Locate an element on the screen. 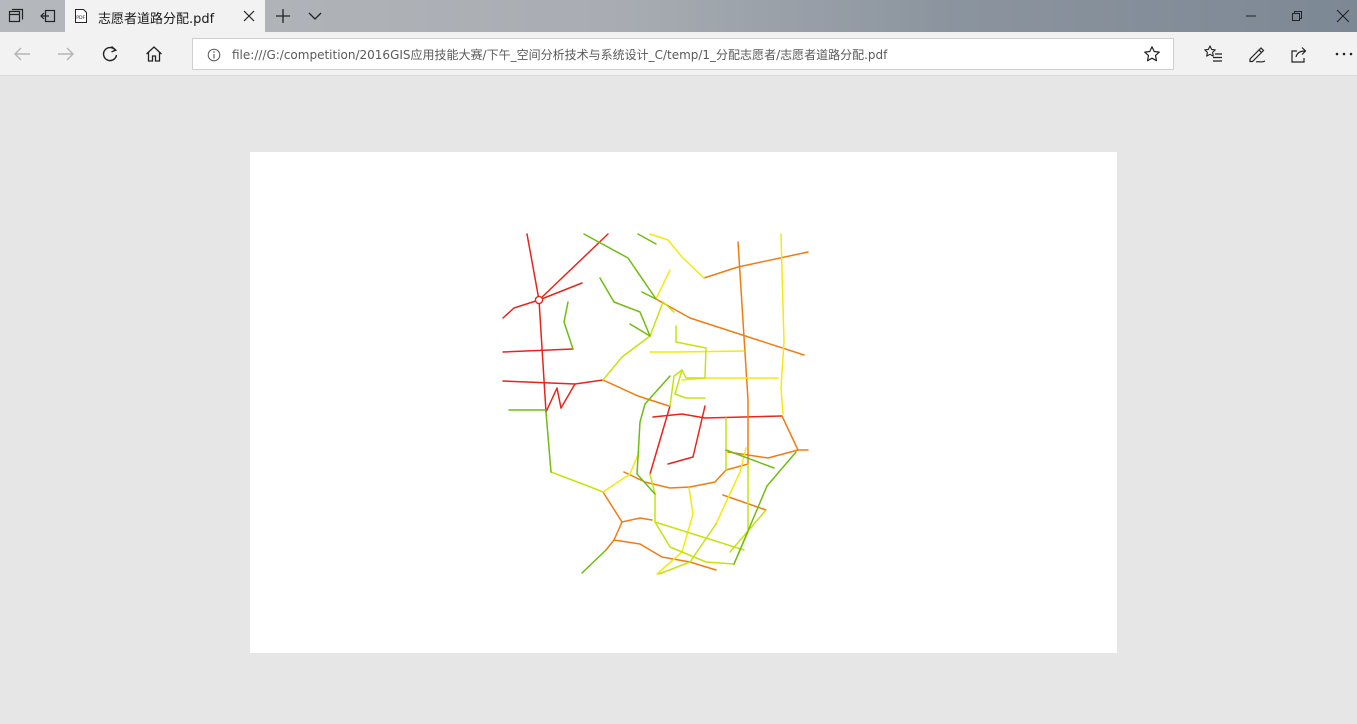 The width and height of the screenshot is (1357, 724). green-roads is located at coordinates (652, 403).